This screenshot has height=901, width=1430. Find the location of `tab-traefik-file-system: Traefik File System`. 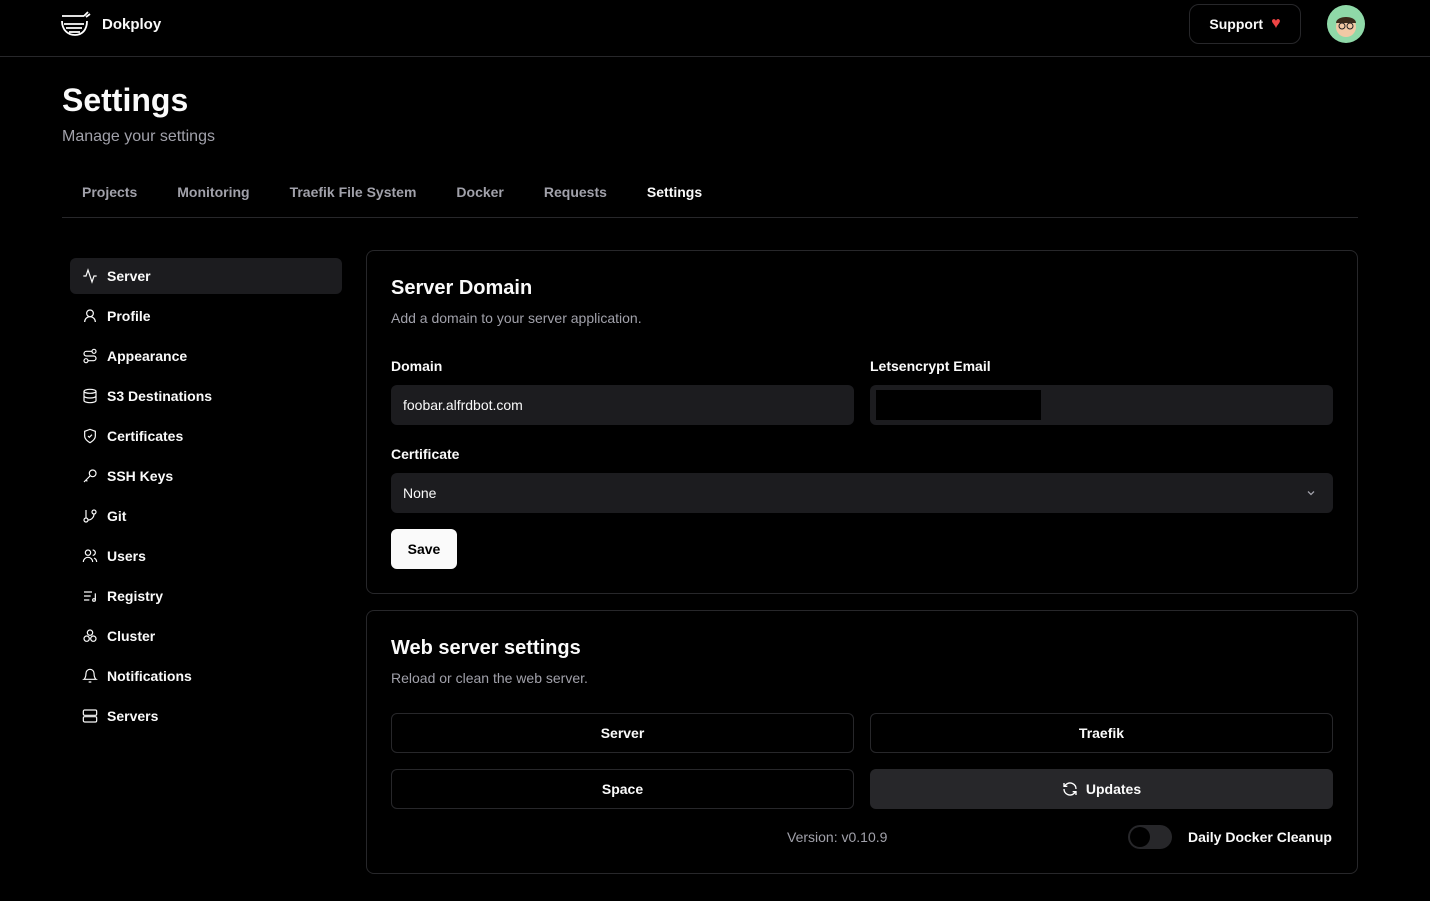

tab-traefik-file-system: Traefik File System is located at coordinates (353, 197).